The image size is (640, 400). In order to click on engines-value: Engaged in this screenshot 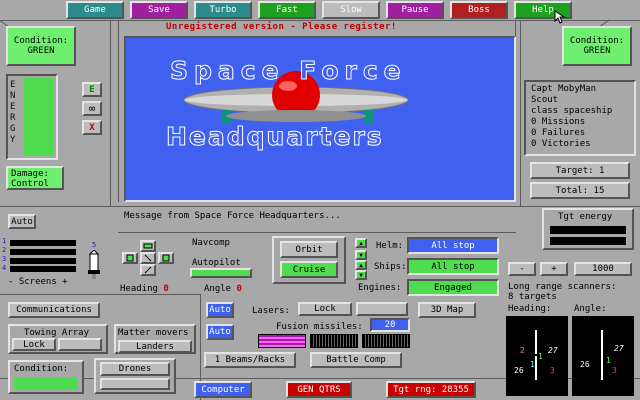, I will do `click(453, 287)`.